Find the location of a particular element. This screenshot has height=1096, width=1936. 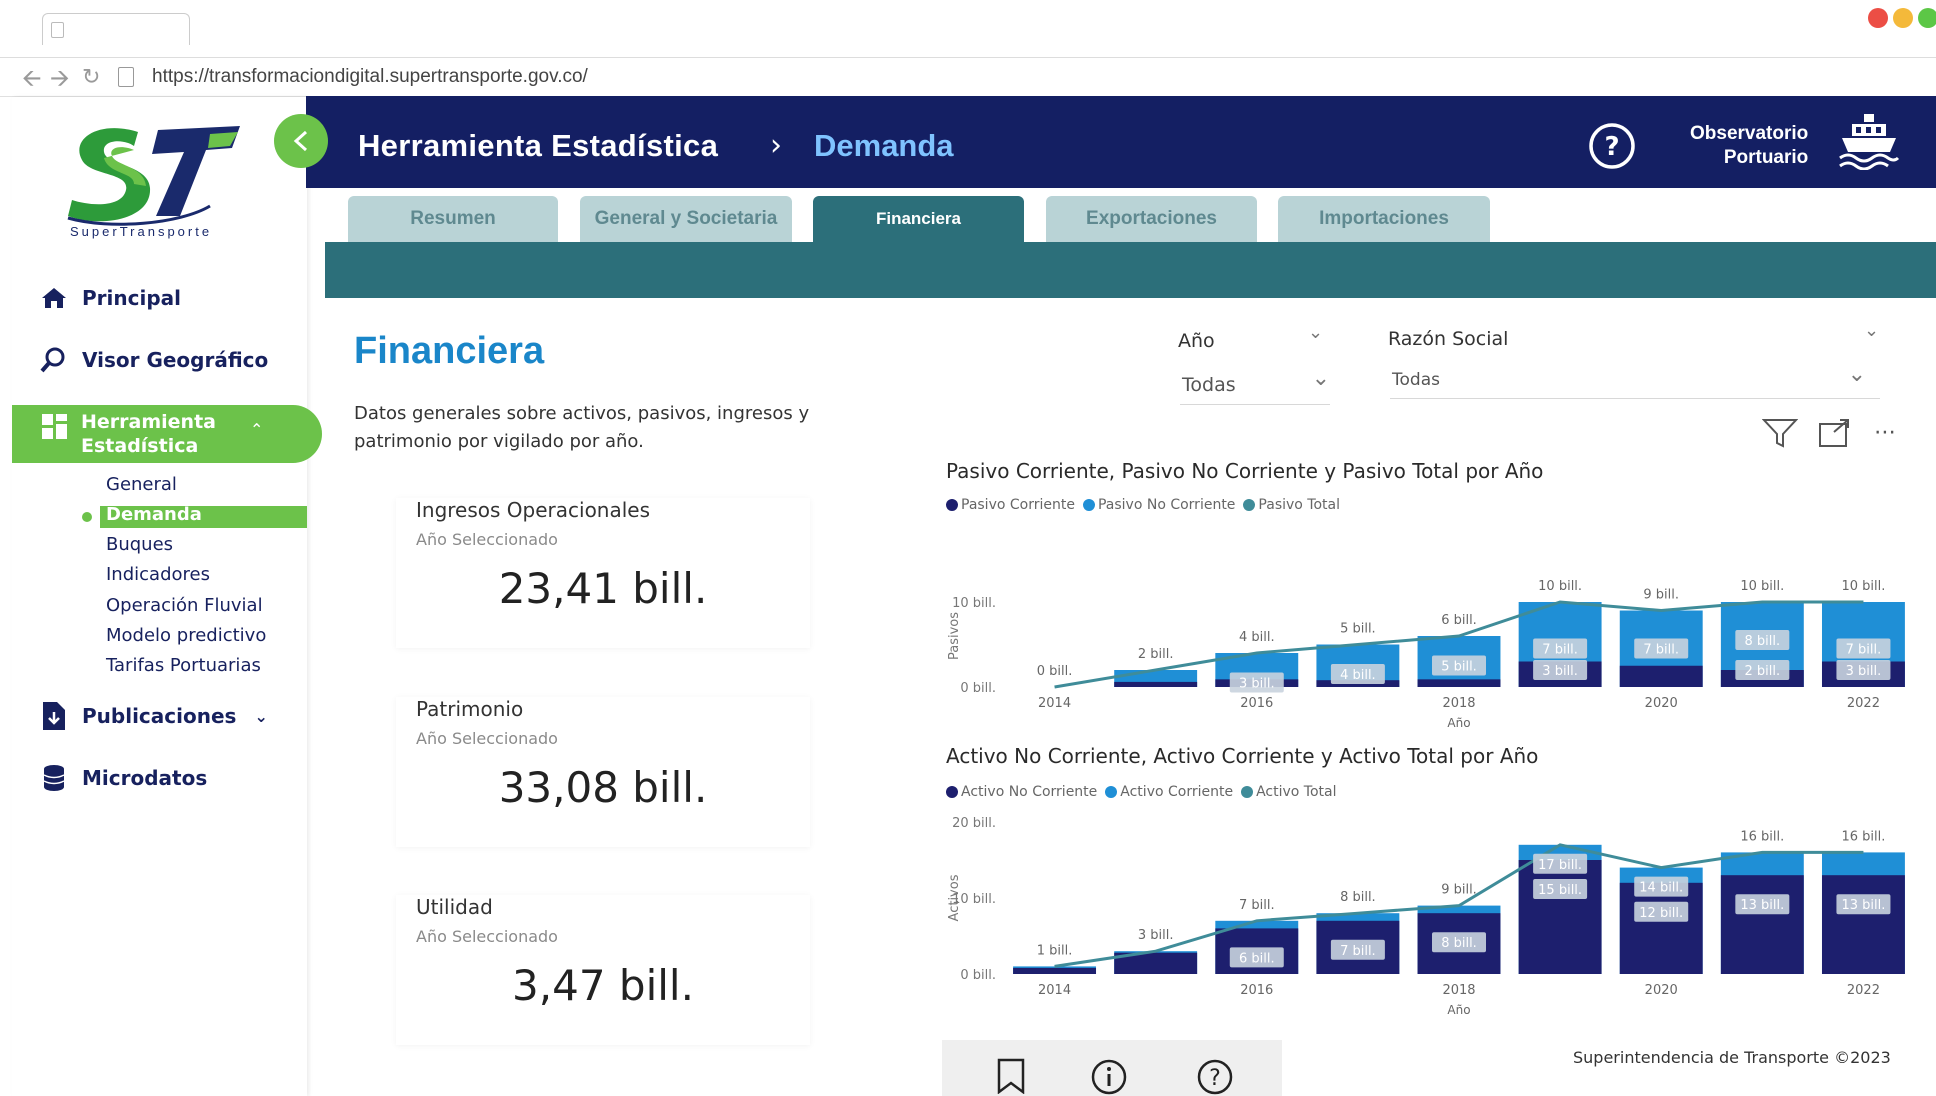

focus-mode-icon is located at coordinates (1834, 435).